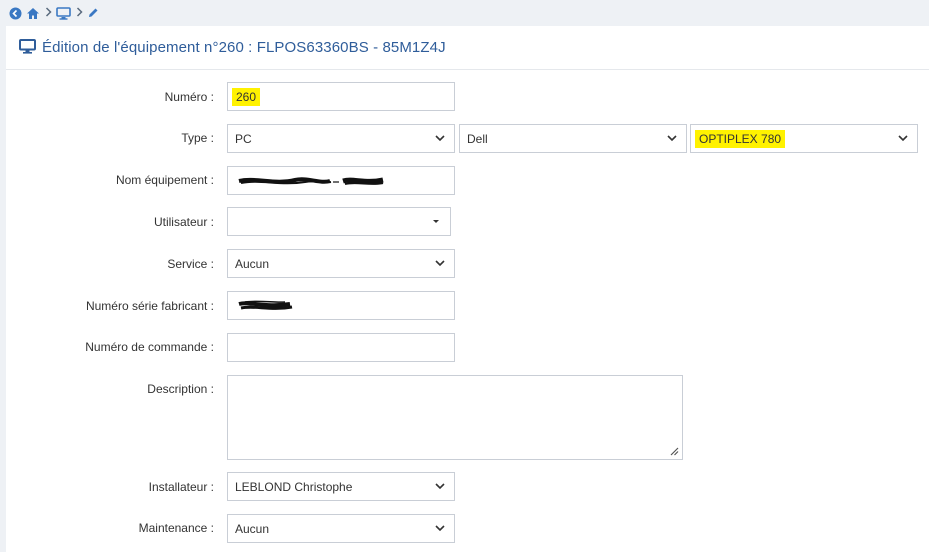 The height and width of the screenshot is (552, 929). What do you see at coordinates (189, 97) in the screenshot?
I see `numero-label: Numéro :` at bounding box center [189, 97].